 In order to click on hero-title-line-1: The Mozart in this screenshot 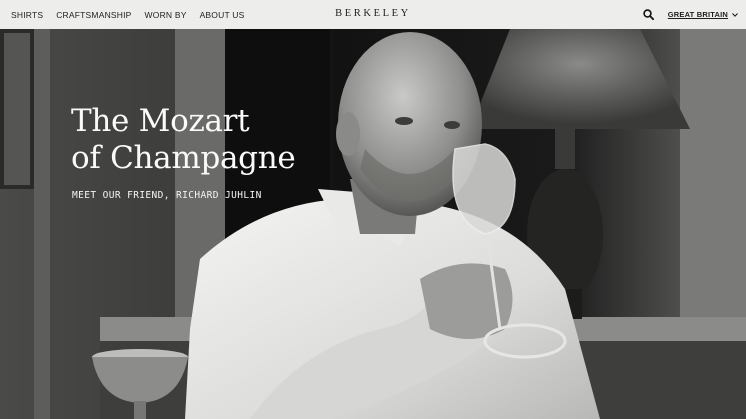, I will do `click(160, 121)`.